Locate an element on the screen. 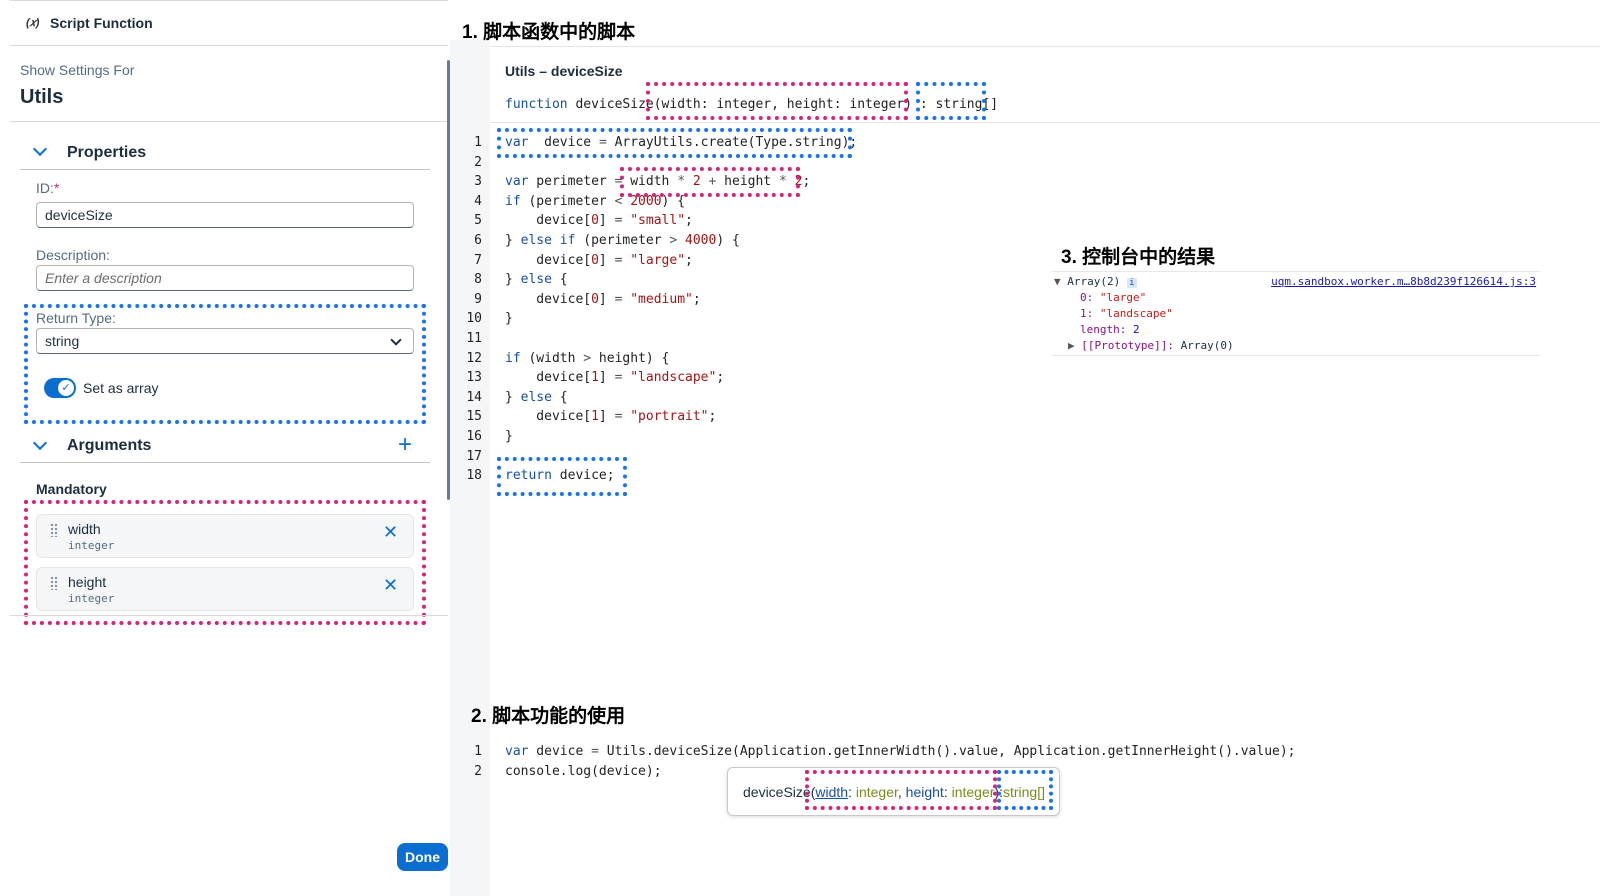 The image size is (1600, 896). id-input-value: deviceSize is located at coordinates (79, 215).